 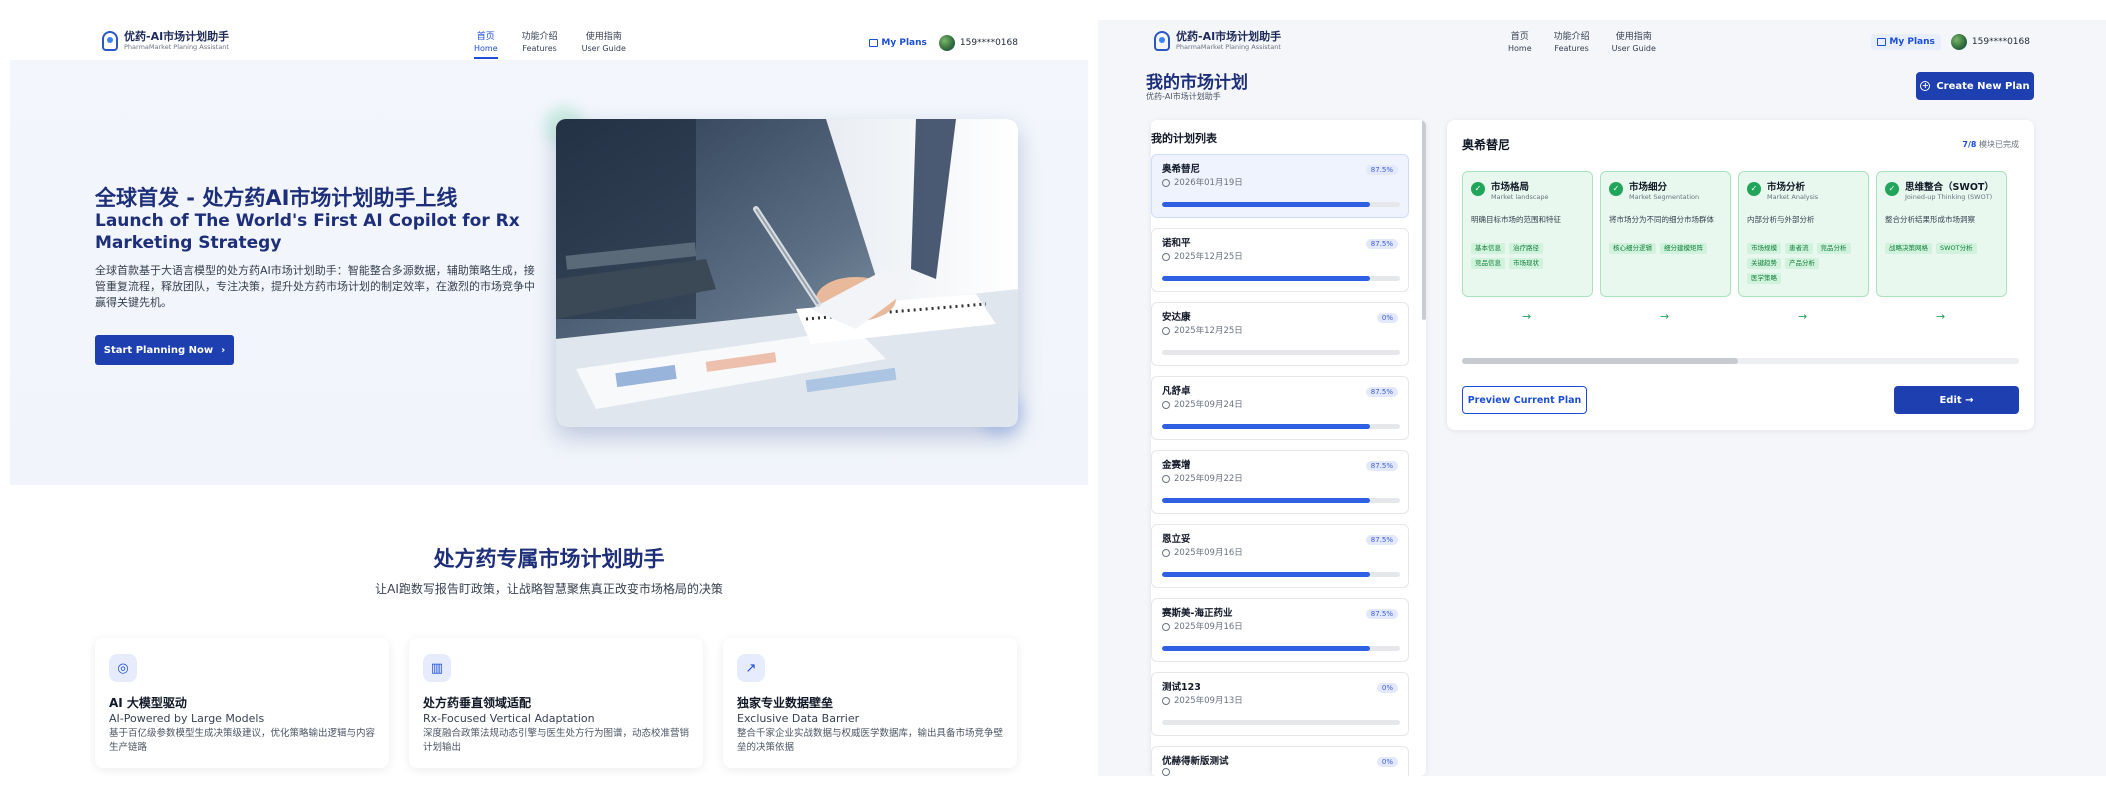 I want to click on plan-date: 2025年12月25日, so click(x=1280, y=331).